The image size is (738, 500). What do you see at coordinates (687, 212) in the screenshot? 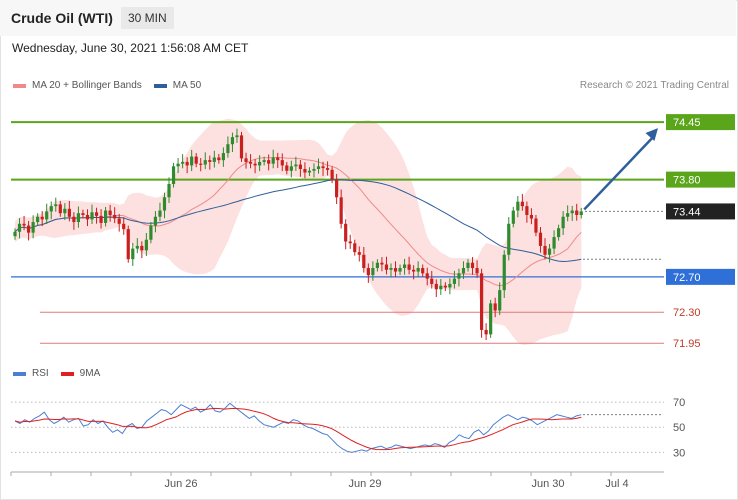
I see `level-label-73.44: 73.44` at bounding box center [687, 212].